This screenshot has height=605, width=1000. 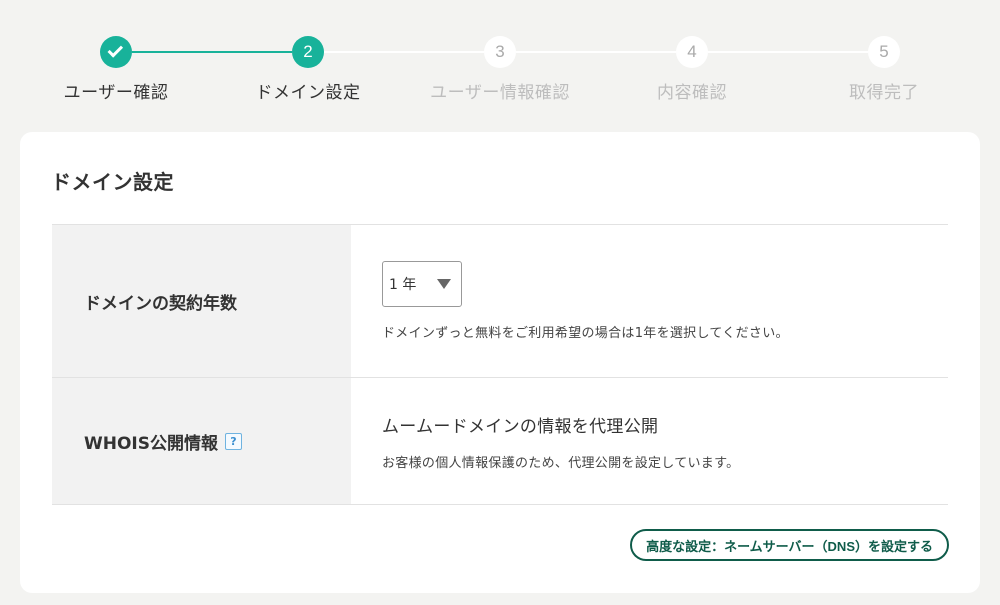 I want to click on step-2: 2 ドメイン設定, so click(x=308, y=69).